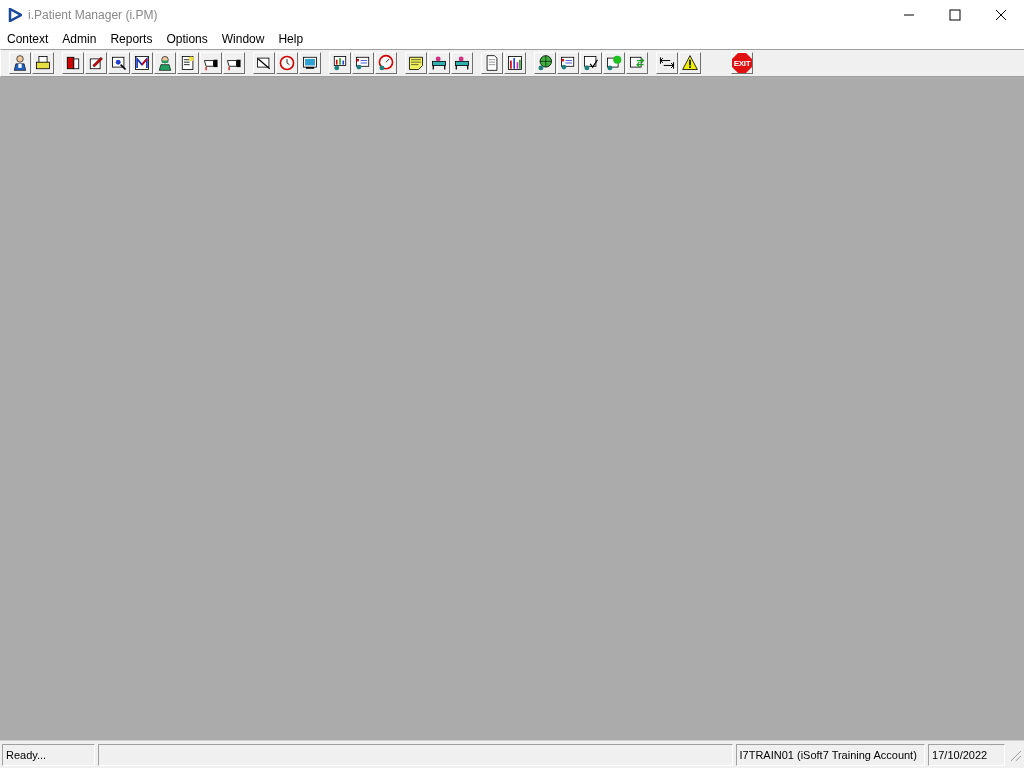  What do you see at coordinates (955, 15) in the screenshot?
I see `maximize-icon` at bounding box center [955, 15].